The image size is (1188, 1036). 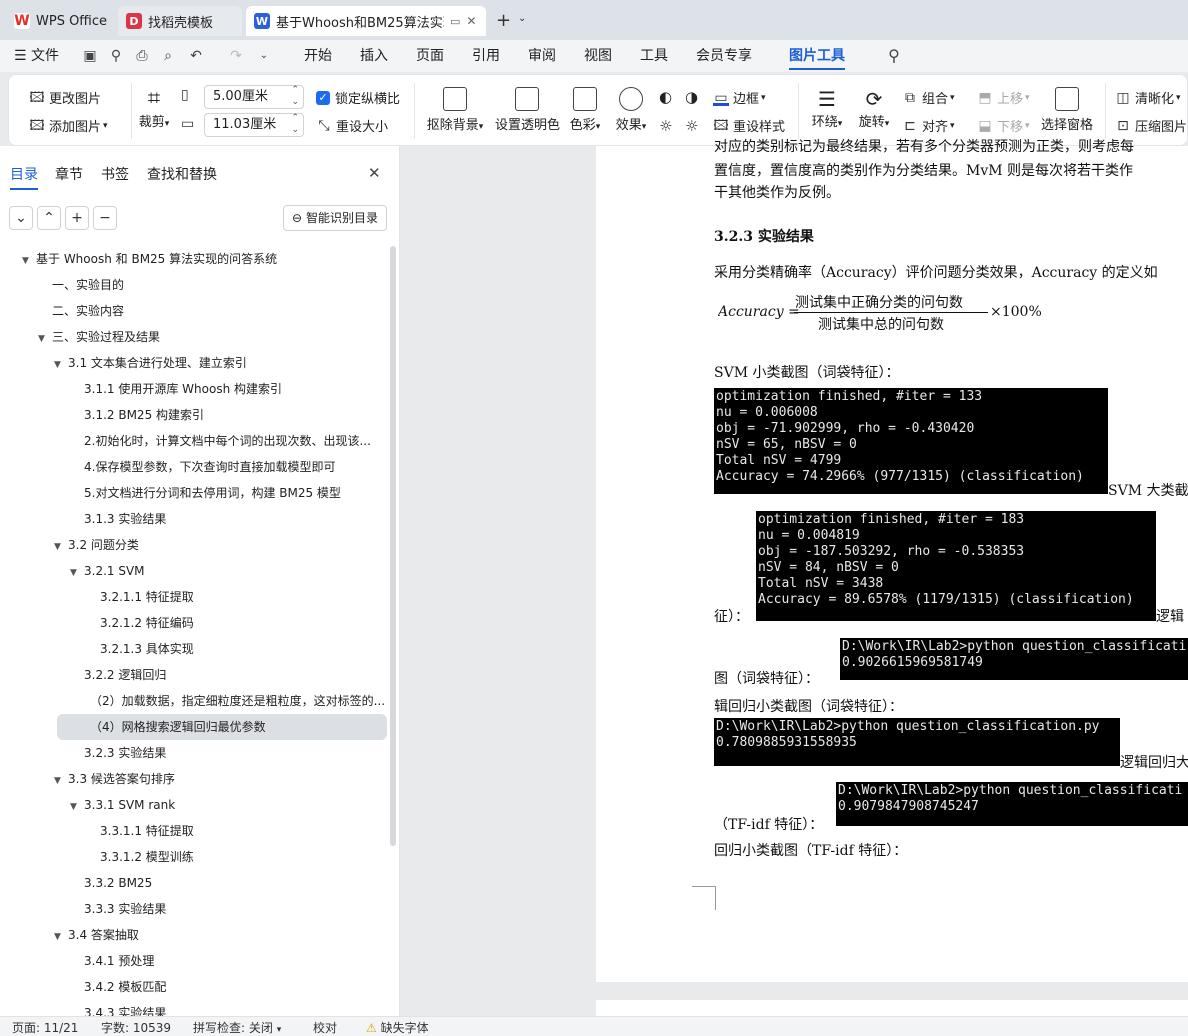 What do you see at coordinates (192, 285) in the screenshot?
I see `toc-item: 一、实验目的` at bounding box center [192, 285].